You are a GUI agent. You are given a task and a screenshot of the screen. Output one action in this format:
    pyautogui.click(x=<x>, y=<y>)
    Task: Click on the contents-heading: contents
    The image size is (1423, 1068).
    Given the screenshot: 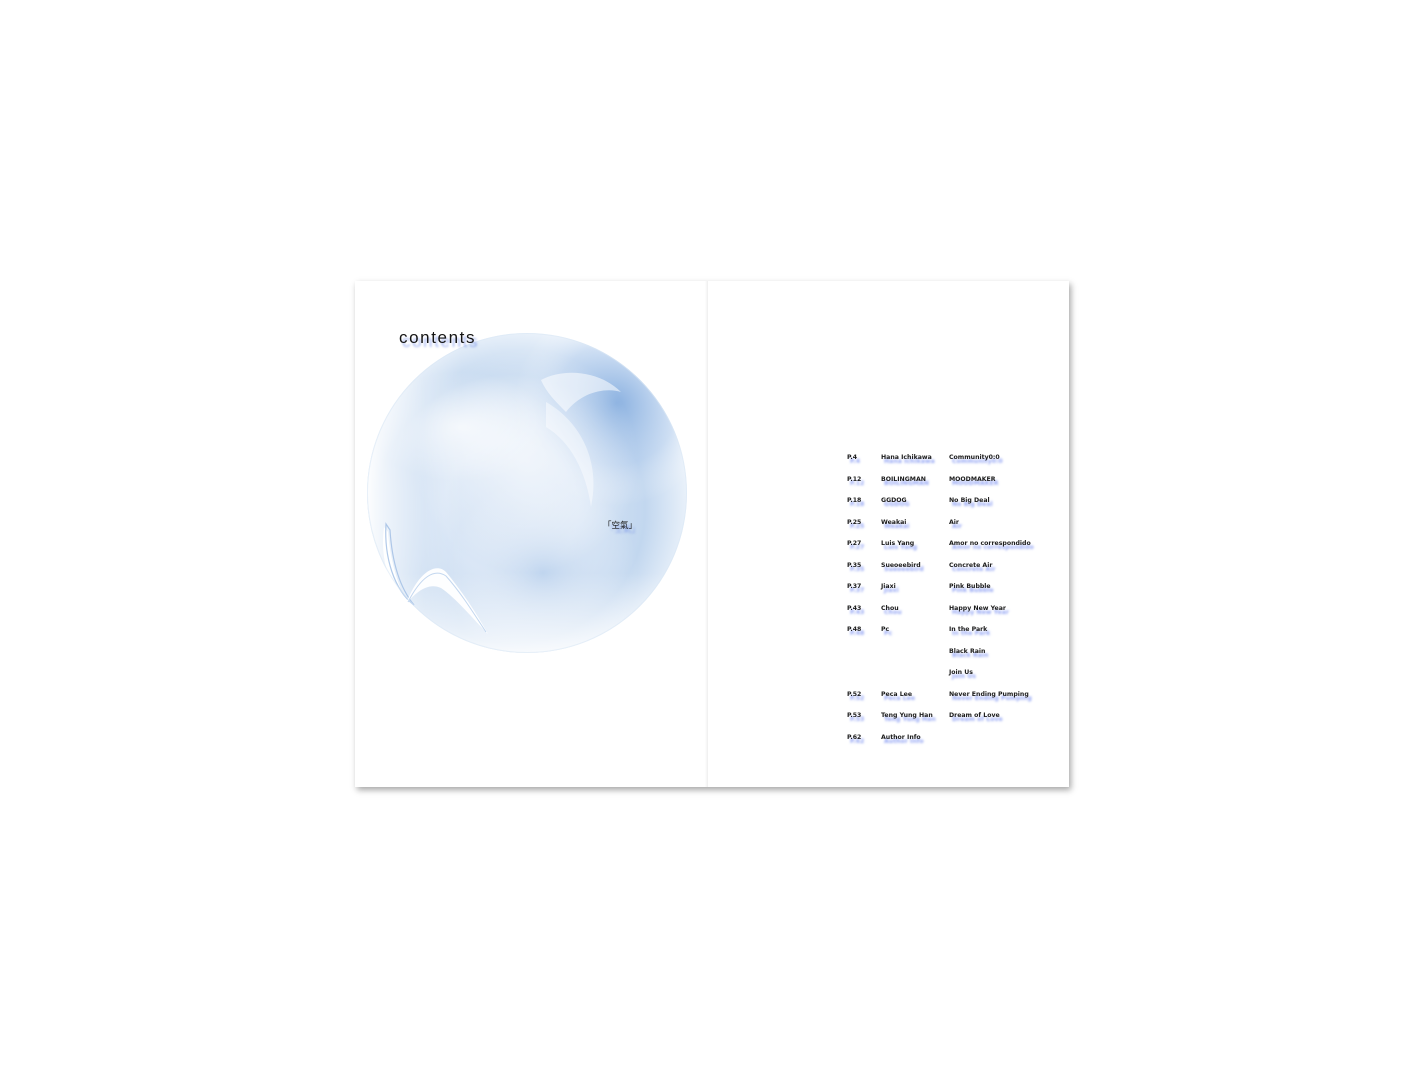 What is the action you would take?
    pyautogui.click(x=438, y=337)
    